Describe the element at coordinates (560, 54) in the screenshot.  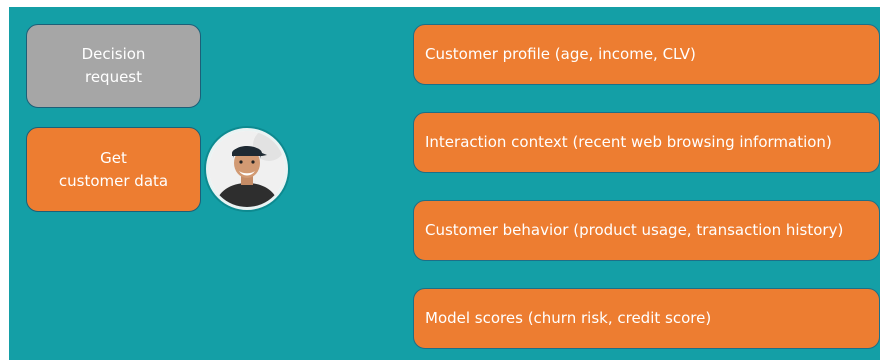
I see `customer-profile-label: Customer profile (age, income, CLV)` at that location.